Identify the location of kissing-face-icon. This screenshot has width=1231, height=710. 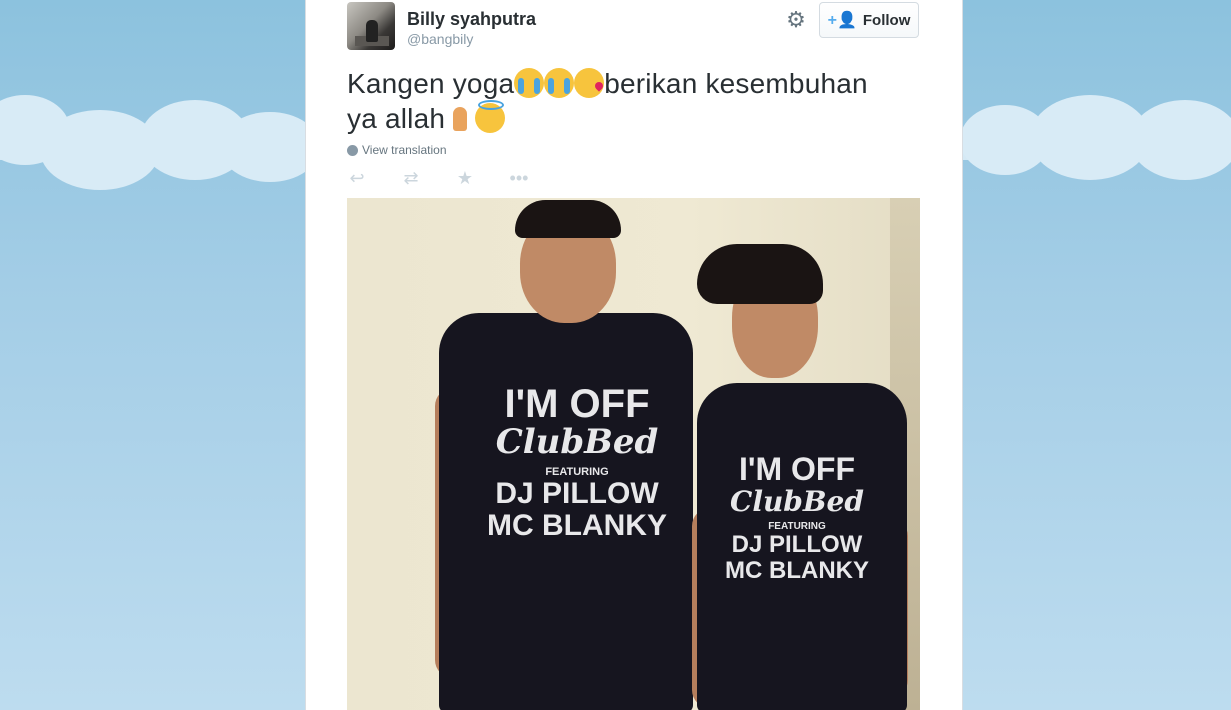
(589, 83).